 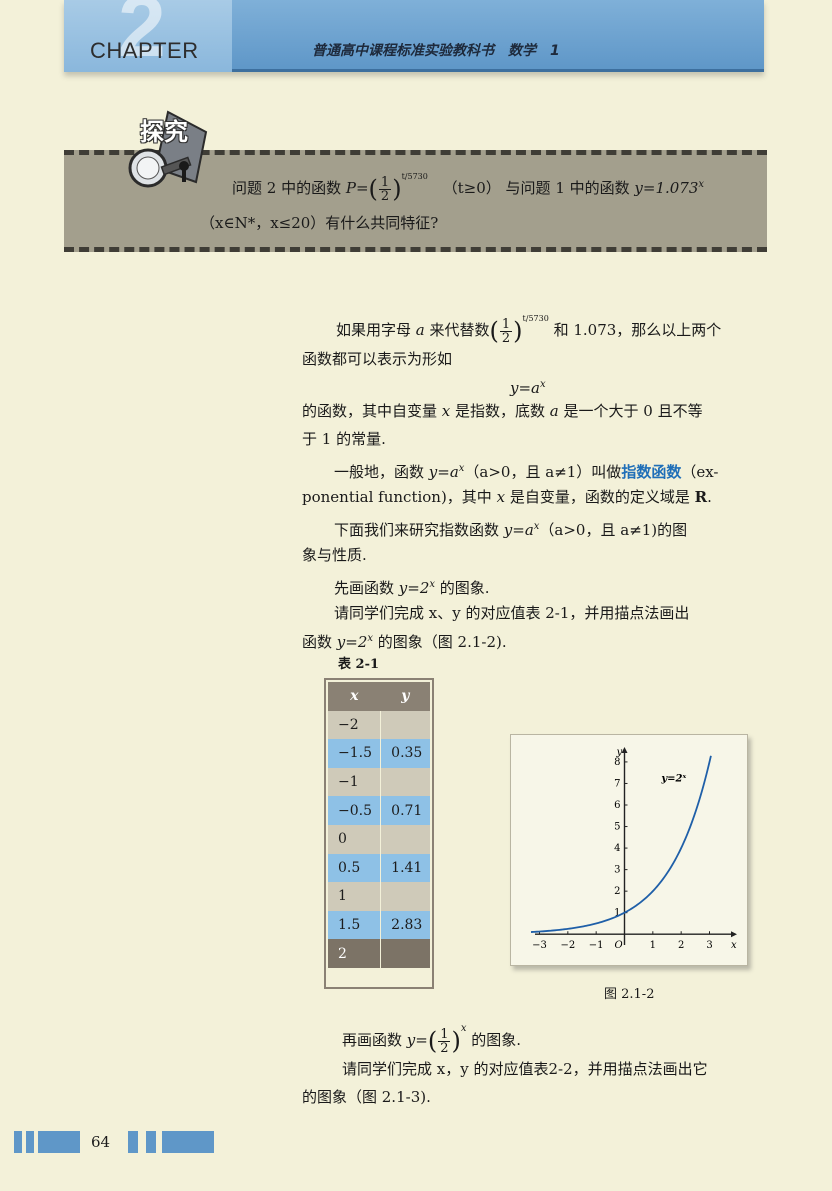 I want to click on y-tick-label: 4, so click(x=617, y=848).